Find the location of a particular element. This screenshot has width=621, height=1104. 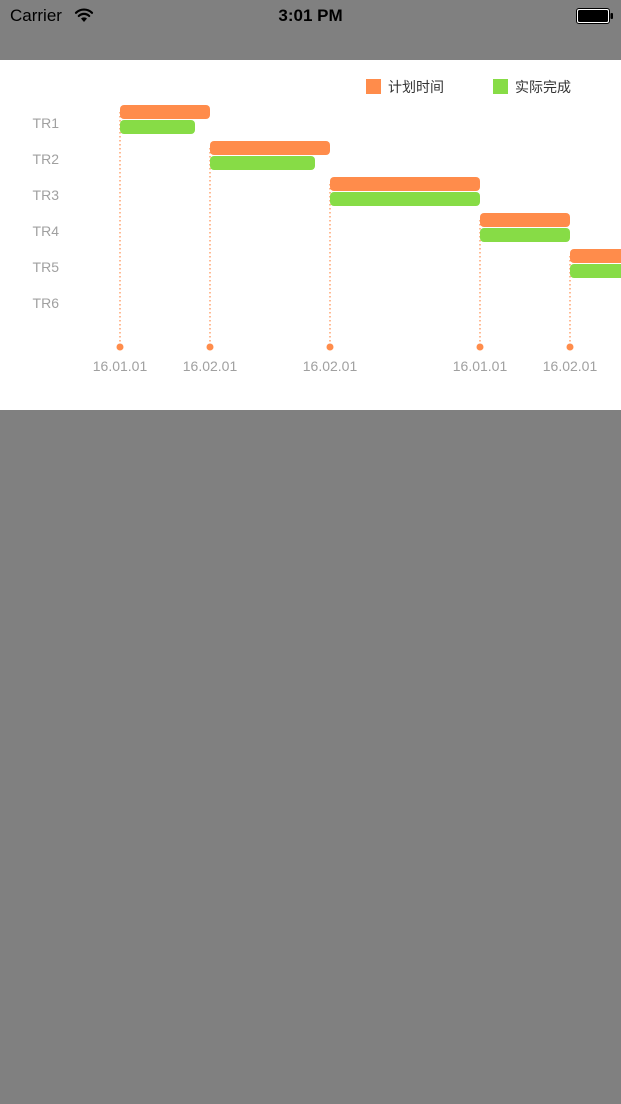

y-tick-label: TR1 is located at coordinates (46, 123).